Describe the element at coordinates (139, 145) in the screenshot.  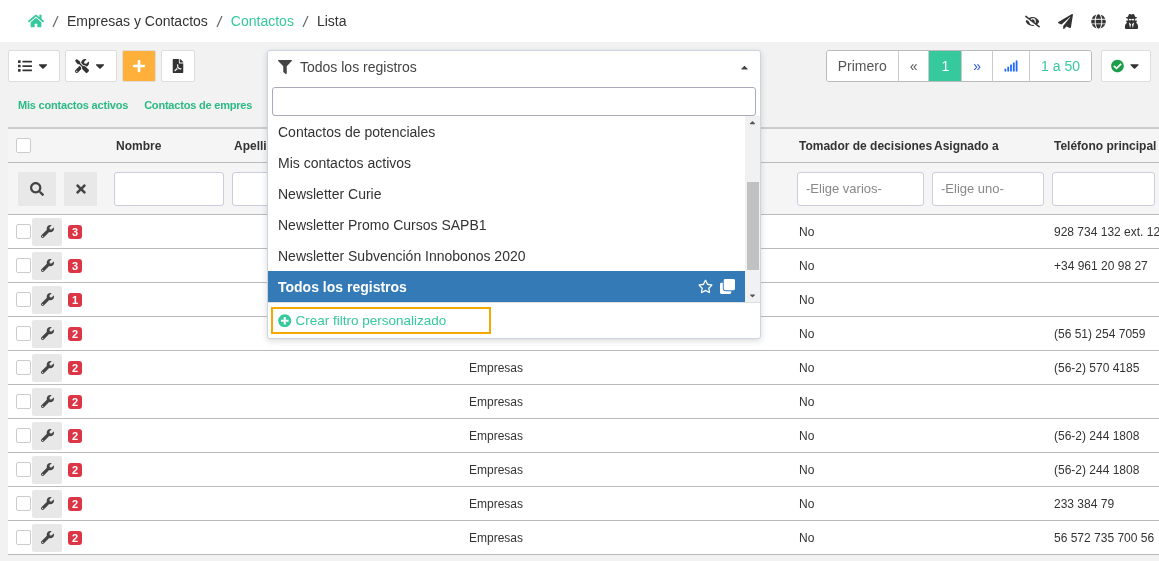
I see `column-header: Nombre` at that location.